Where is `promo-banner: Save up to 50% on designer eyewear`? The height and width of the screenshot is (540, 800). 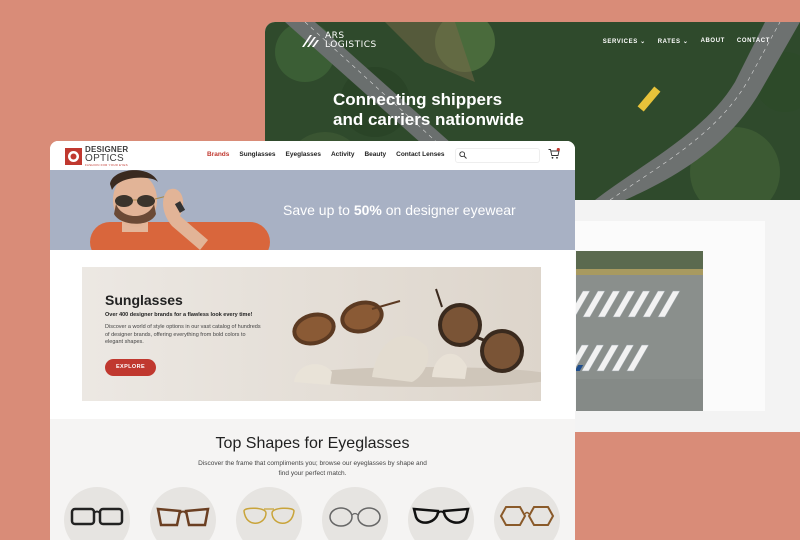 promo-banner: Save up to 50% on designer eyewear is located at coordinates (312, 210).